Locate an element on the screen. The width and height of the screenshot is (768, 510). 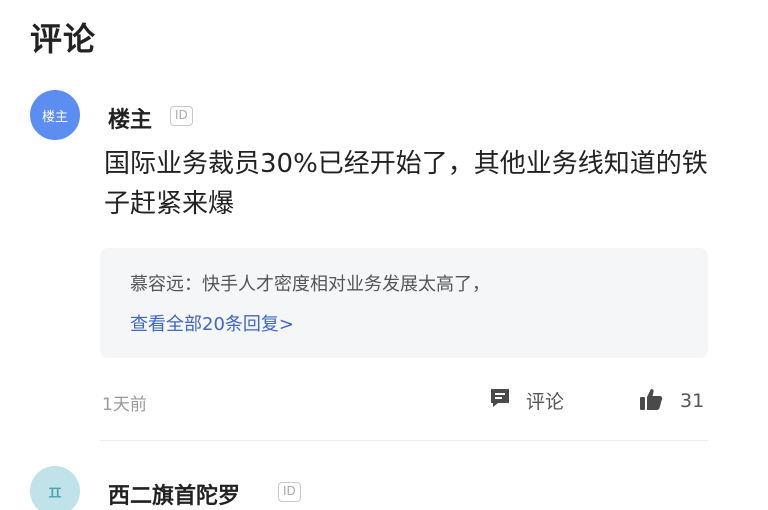
username: 西二旗首陀罗 is located at coordinates (174, 494).